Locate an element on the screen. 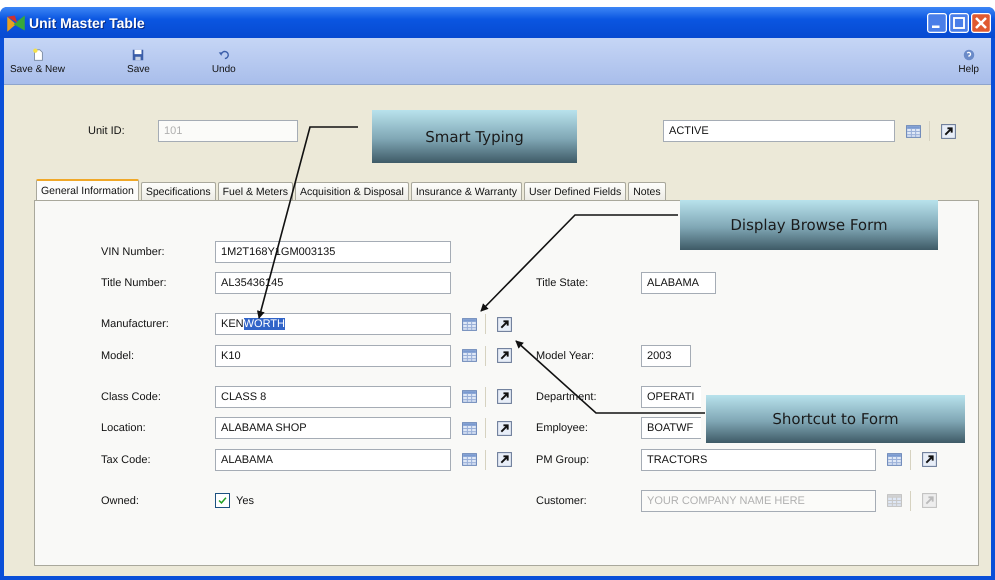 Image resolution: width=995 pixels, height=580 pixels. checkbox-label: Yes is located at coordinates (245, 500).